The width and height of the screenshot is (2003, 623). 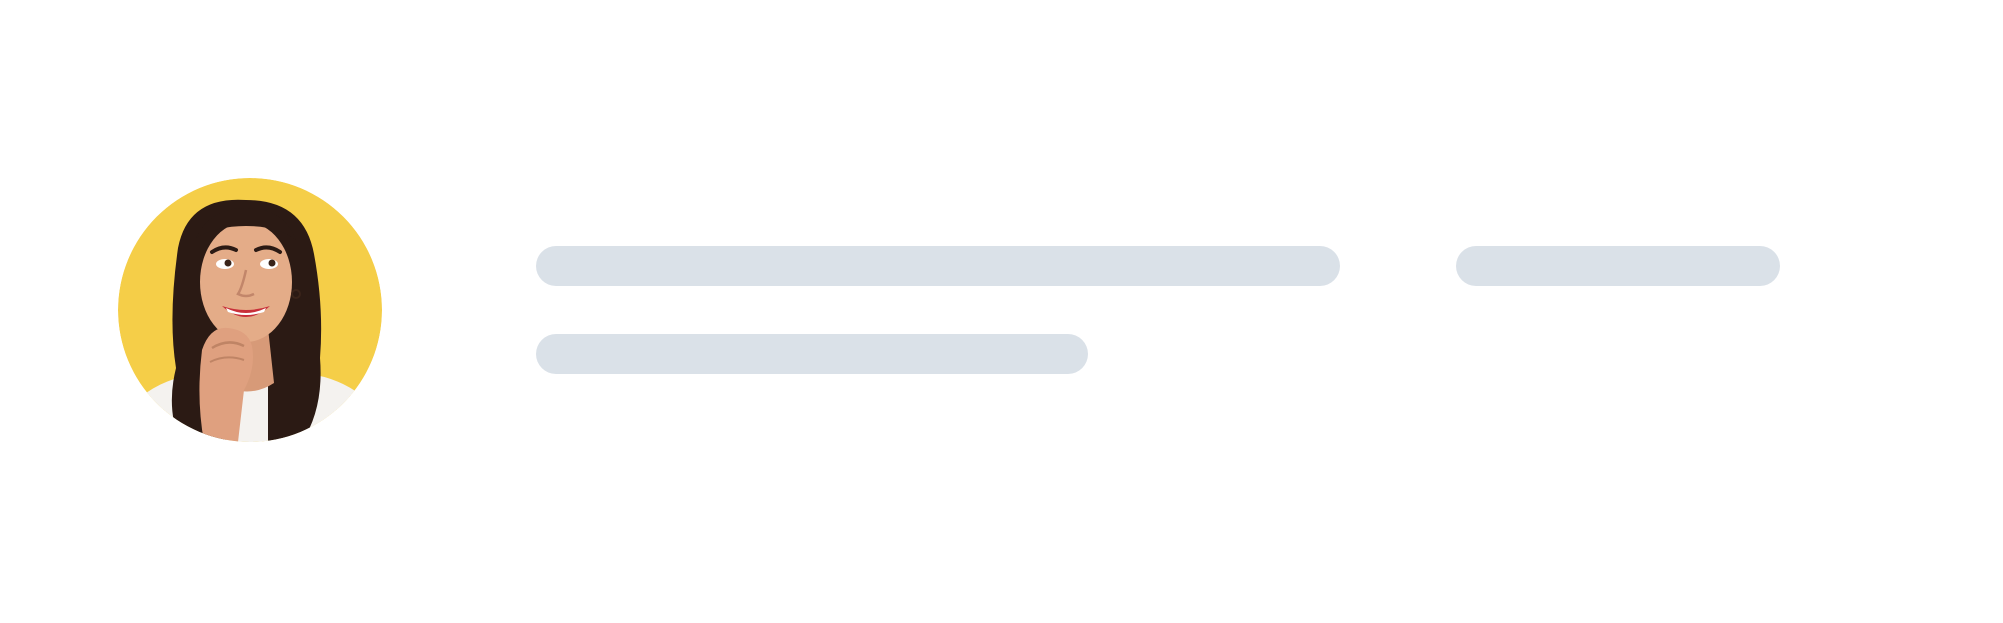 I want to click on avatar, so click(x=250, y=310).